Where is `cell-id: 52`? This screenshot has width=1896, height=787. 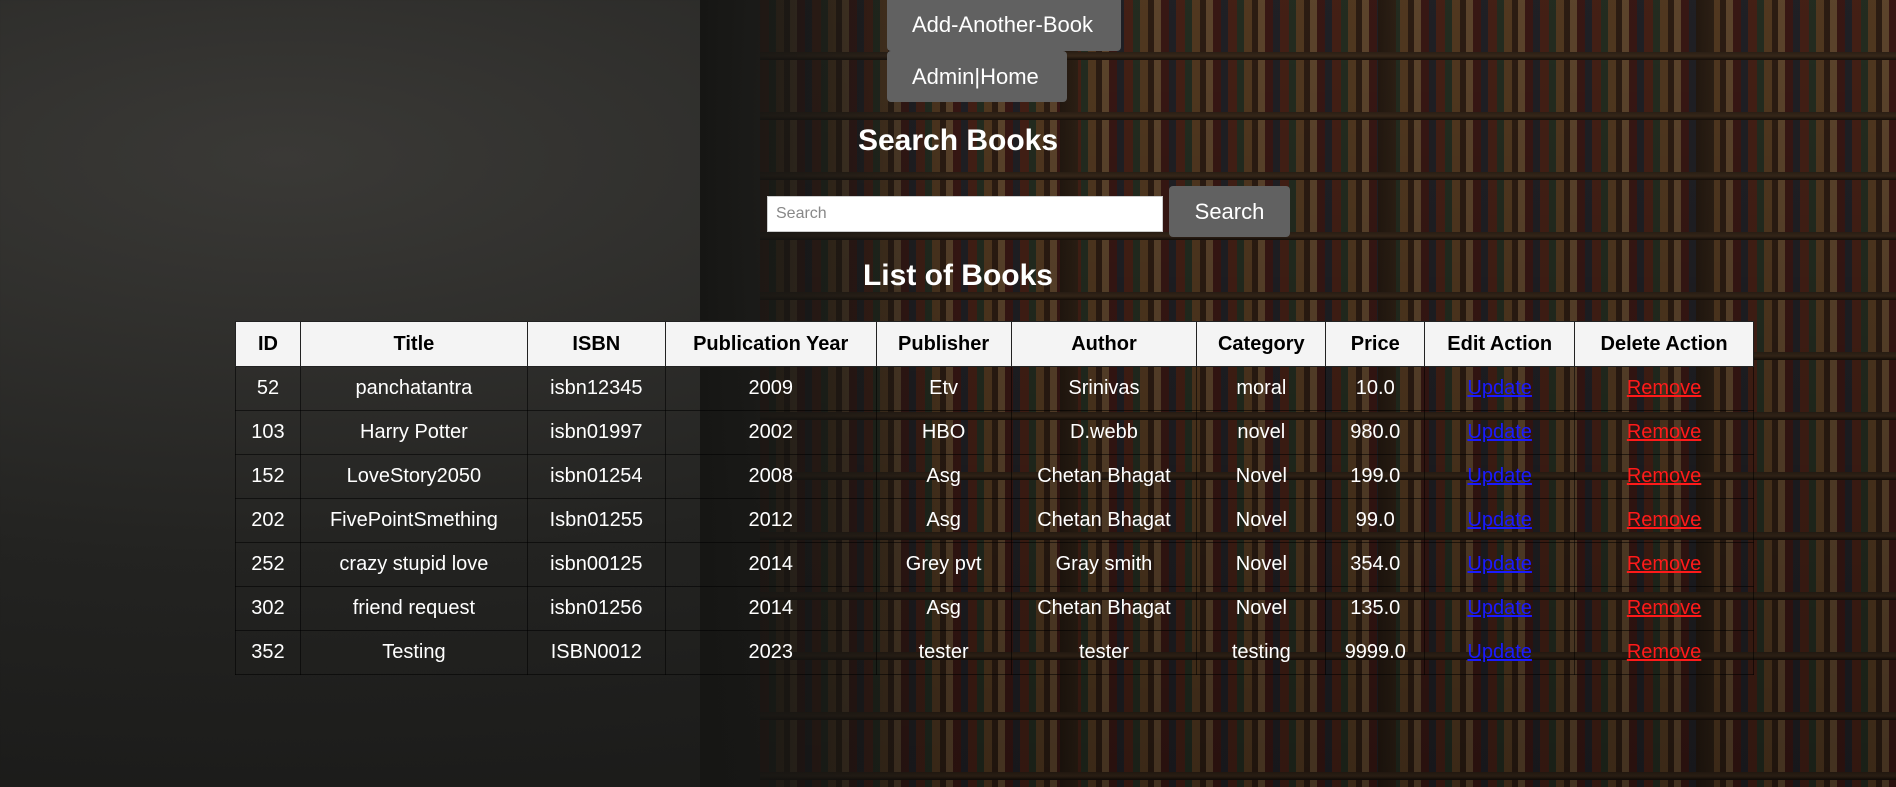 cell-id: 52 is located at coordinates (268, 388).